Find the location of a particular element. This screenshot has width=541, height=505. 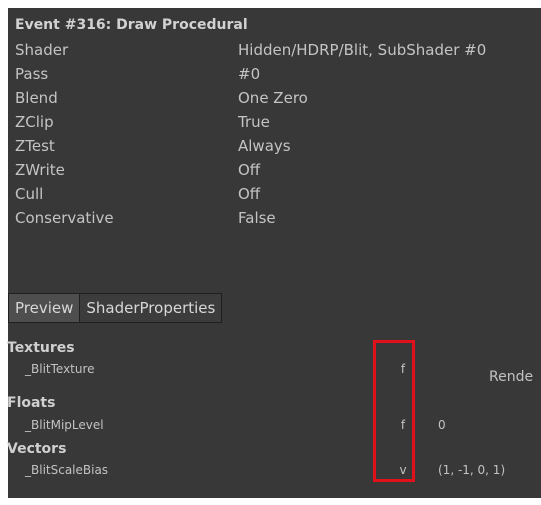

tab-preview: Preview is located at coordinates (44, 308).